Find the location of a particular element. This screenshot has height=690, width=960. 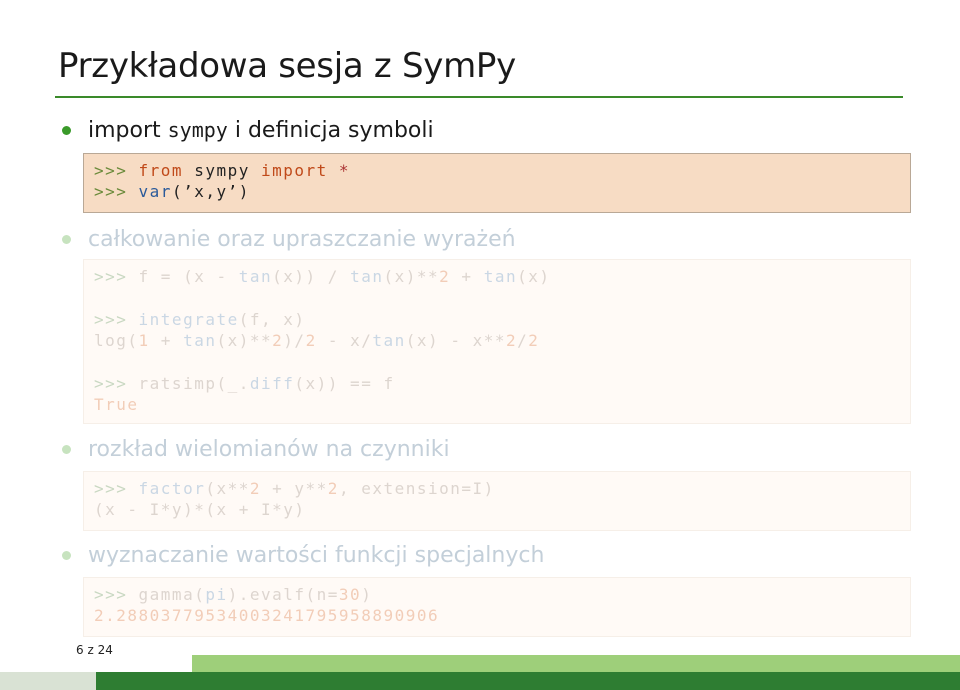

bullet-label: całkowanie oraz upraszczanie wyrażeń is located at coordinates (302, 239).